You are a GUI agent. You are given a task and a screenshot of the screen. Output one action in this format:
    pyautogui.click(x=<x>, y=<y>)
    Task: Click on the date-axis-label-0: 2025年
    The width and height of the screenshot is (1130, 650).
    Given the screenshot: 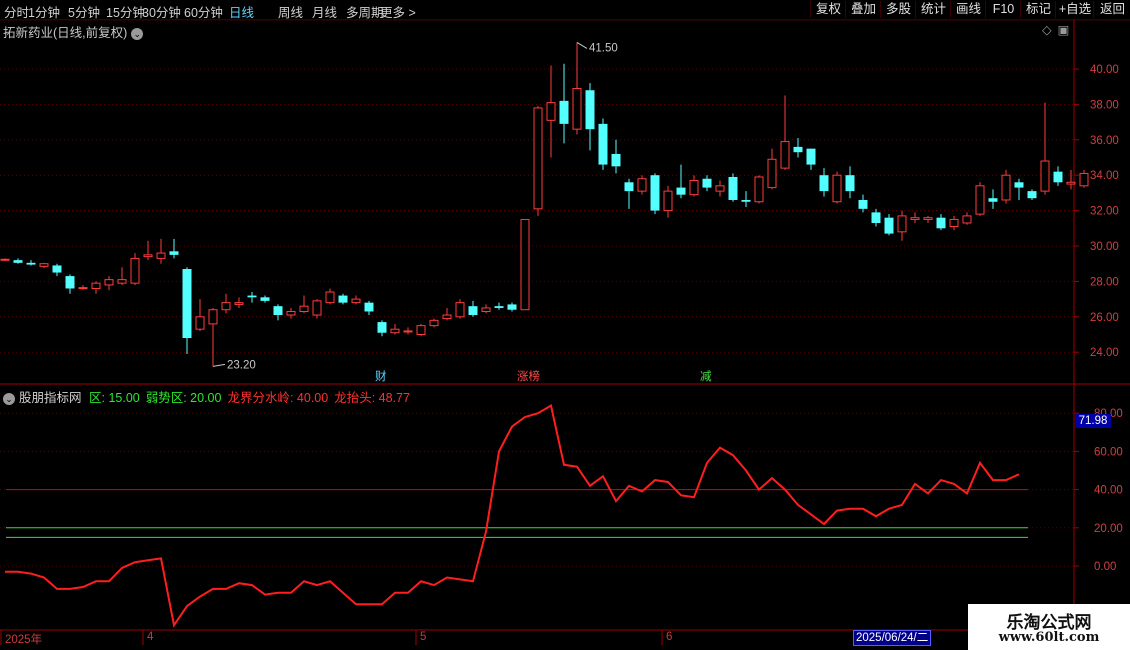 What is the action you would take?
    pyautogui.click(x=24, y=640)
    